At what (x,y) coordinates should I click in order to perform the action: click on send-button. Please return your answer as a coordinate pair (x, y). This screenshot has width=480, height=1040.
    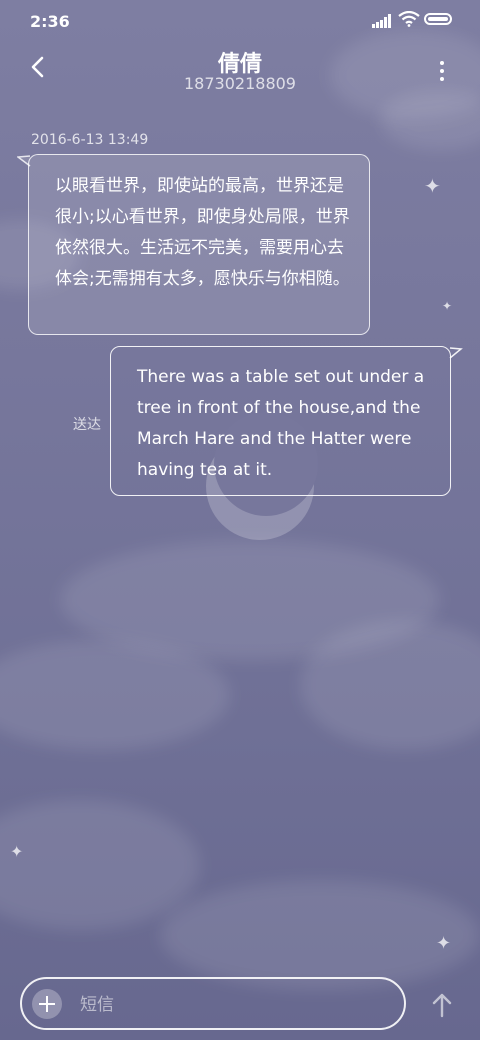
    Looking at the image, I should click on (442, 1005).